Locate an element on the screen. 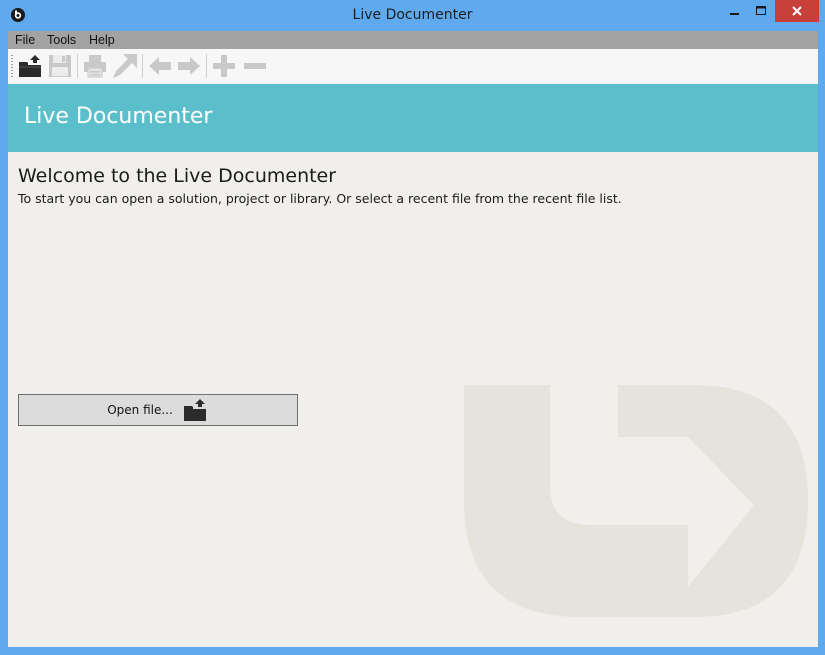  maximize-icon is located at coordinates (761, 10).